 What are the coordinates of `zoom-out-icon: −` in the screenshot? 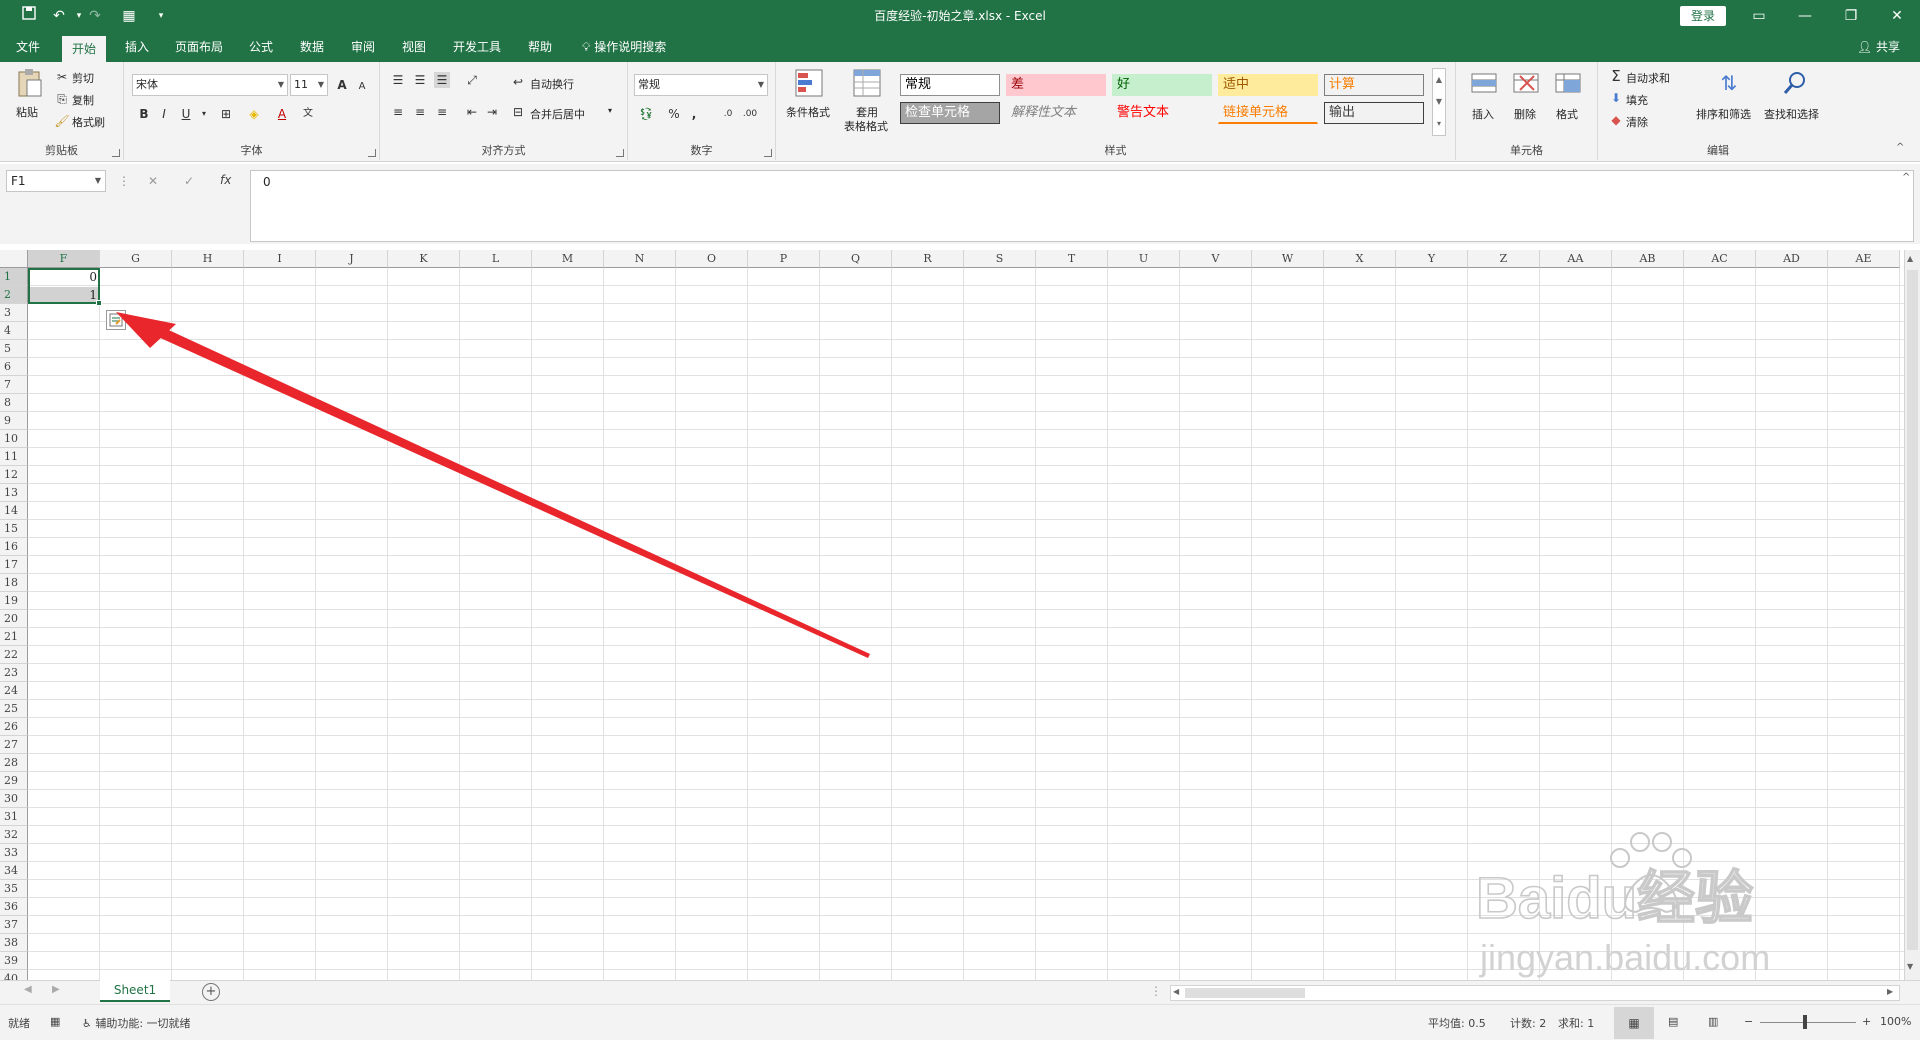 It's located at (1748, 1021).